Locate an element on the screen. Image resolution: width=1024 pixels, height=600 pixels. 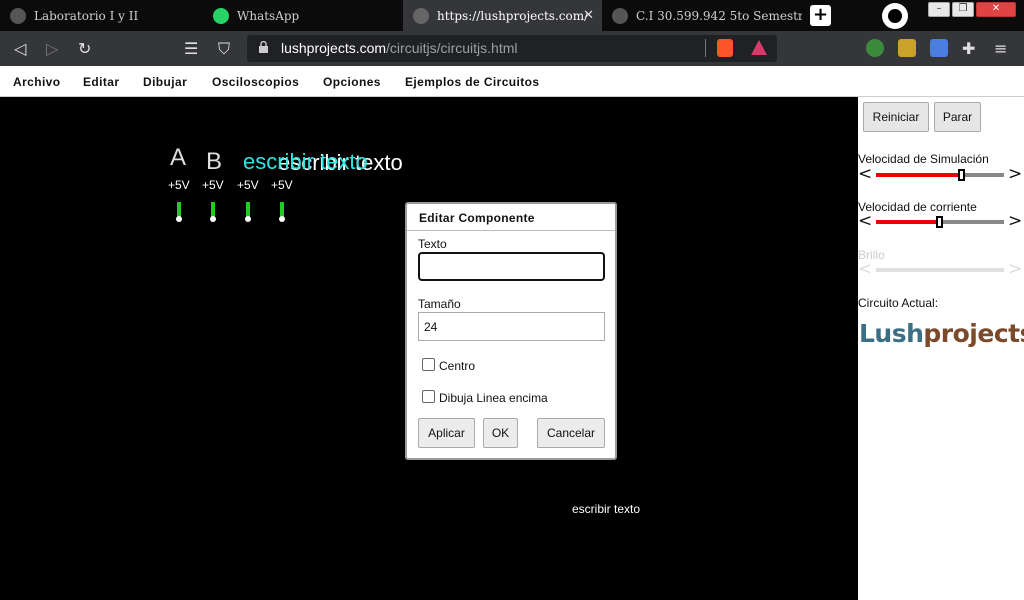
url-host: lushprojects.com is located at coordinates (334, 48).